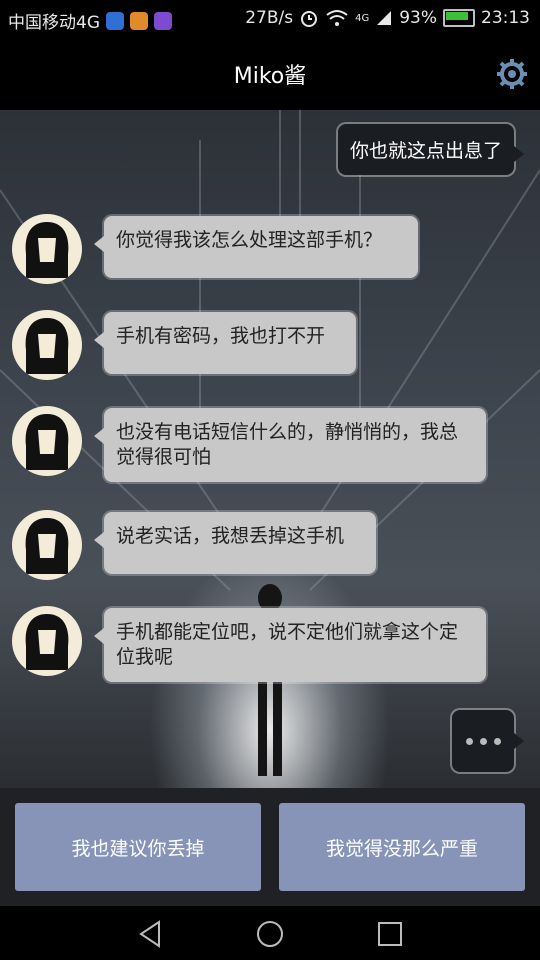 The image size is (540, 960). What do you see at coordinates (290, 445) in the screenshot?
I see `incoming-message: 也没有电话短信什么的，静悄悄的，我总觉得很可怕` at bounding box center [290, 445].